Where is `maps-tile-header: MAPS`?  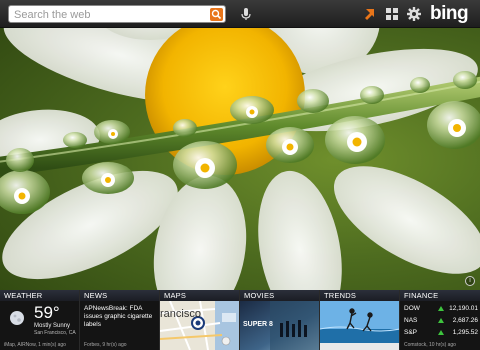 maps-tile-header: MAPS is located at coordinates (199, 295).